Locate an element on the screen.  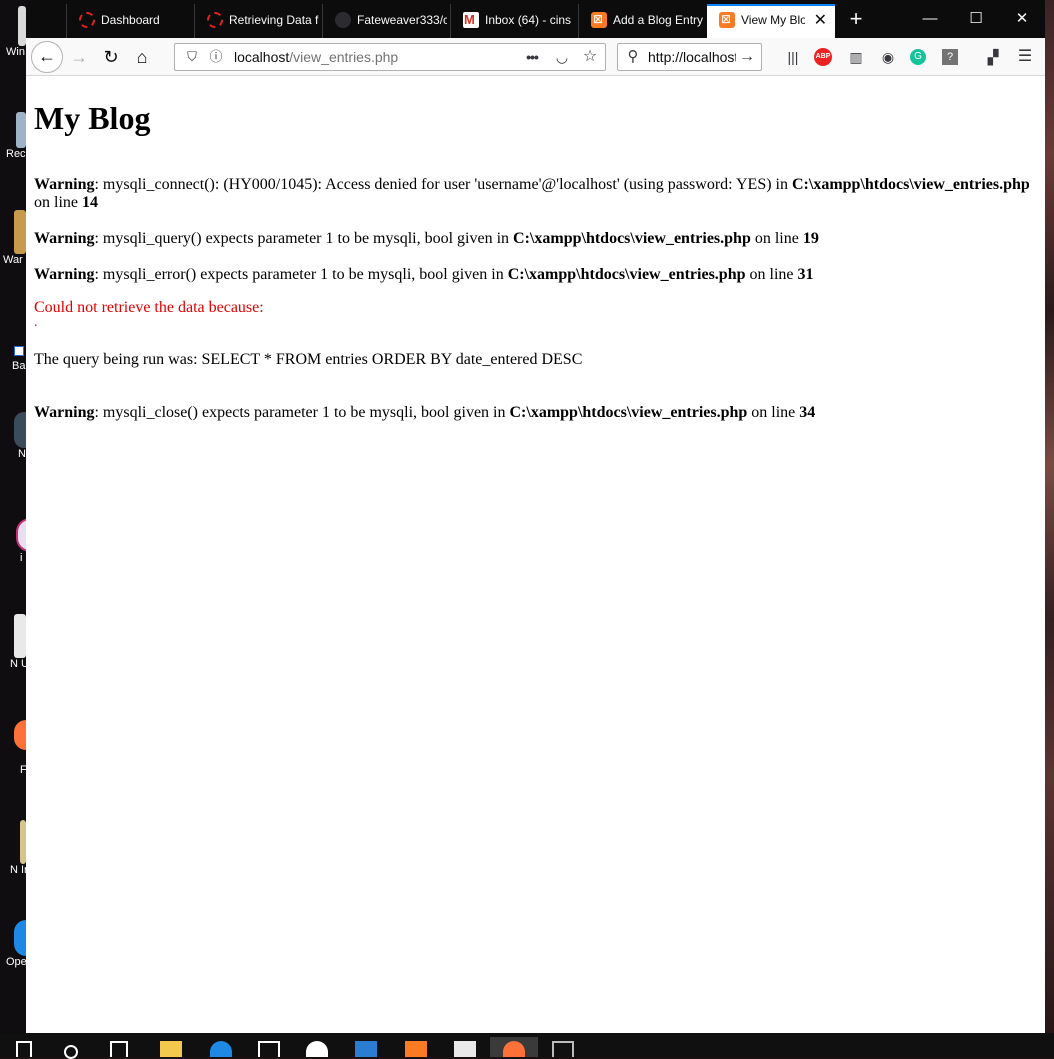
help-extension-icon: ? is located at coordinates (950, 57).